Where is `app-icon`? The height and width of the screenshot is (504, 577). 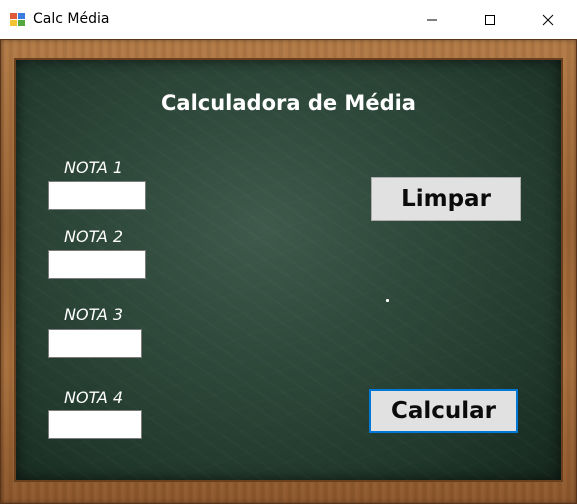 app-icon is located at coordinates (17, 19).